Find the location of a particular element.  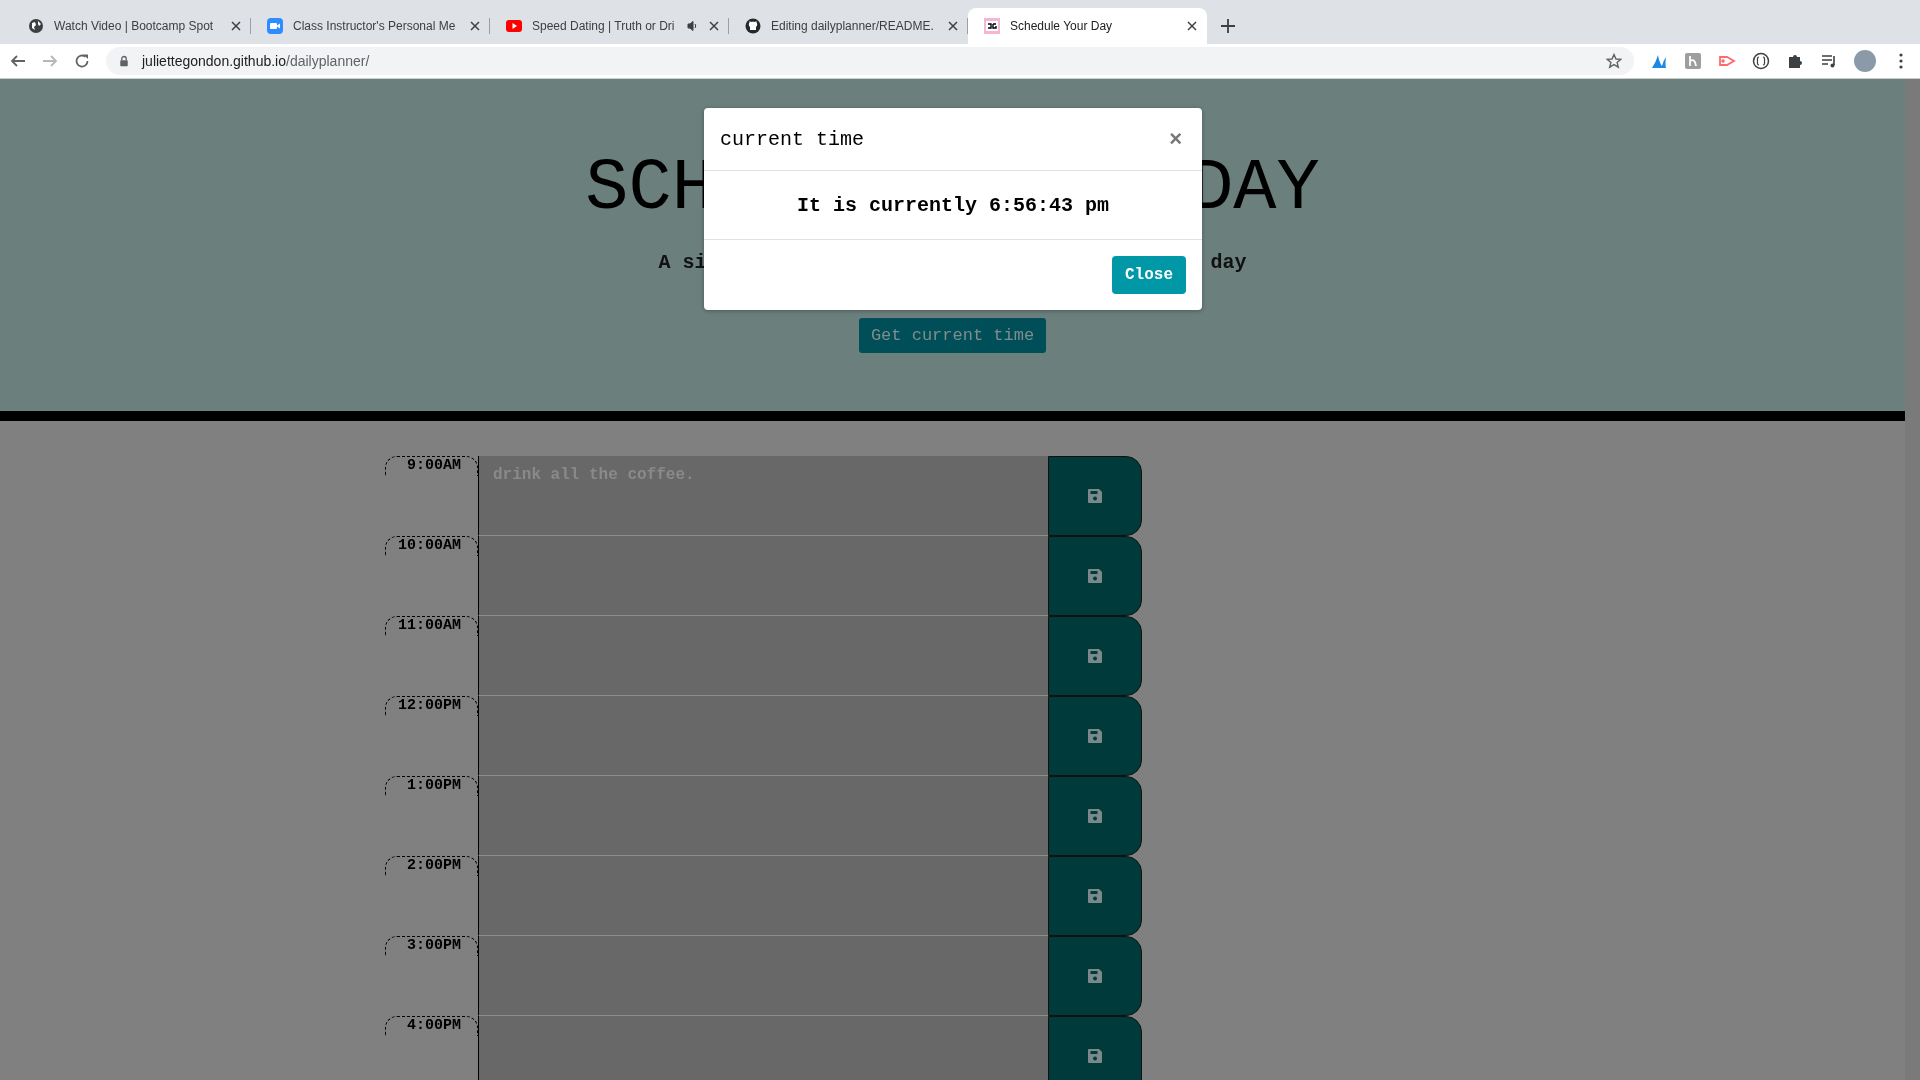

page-subtitle: A si is located at coordinates (682, 262).